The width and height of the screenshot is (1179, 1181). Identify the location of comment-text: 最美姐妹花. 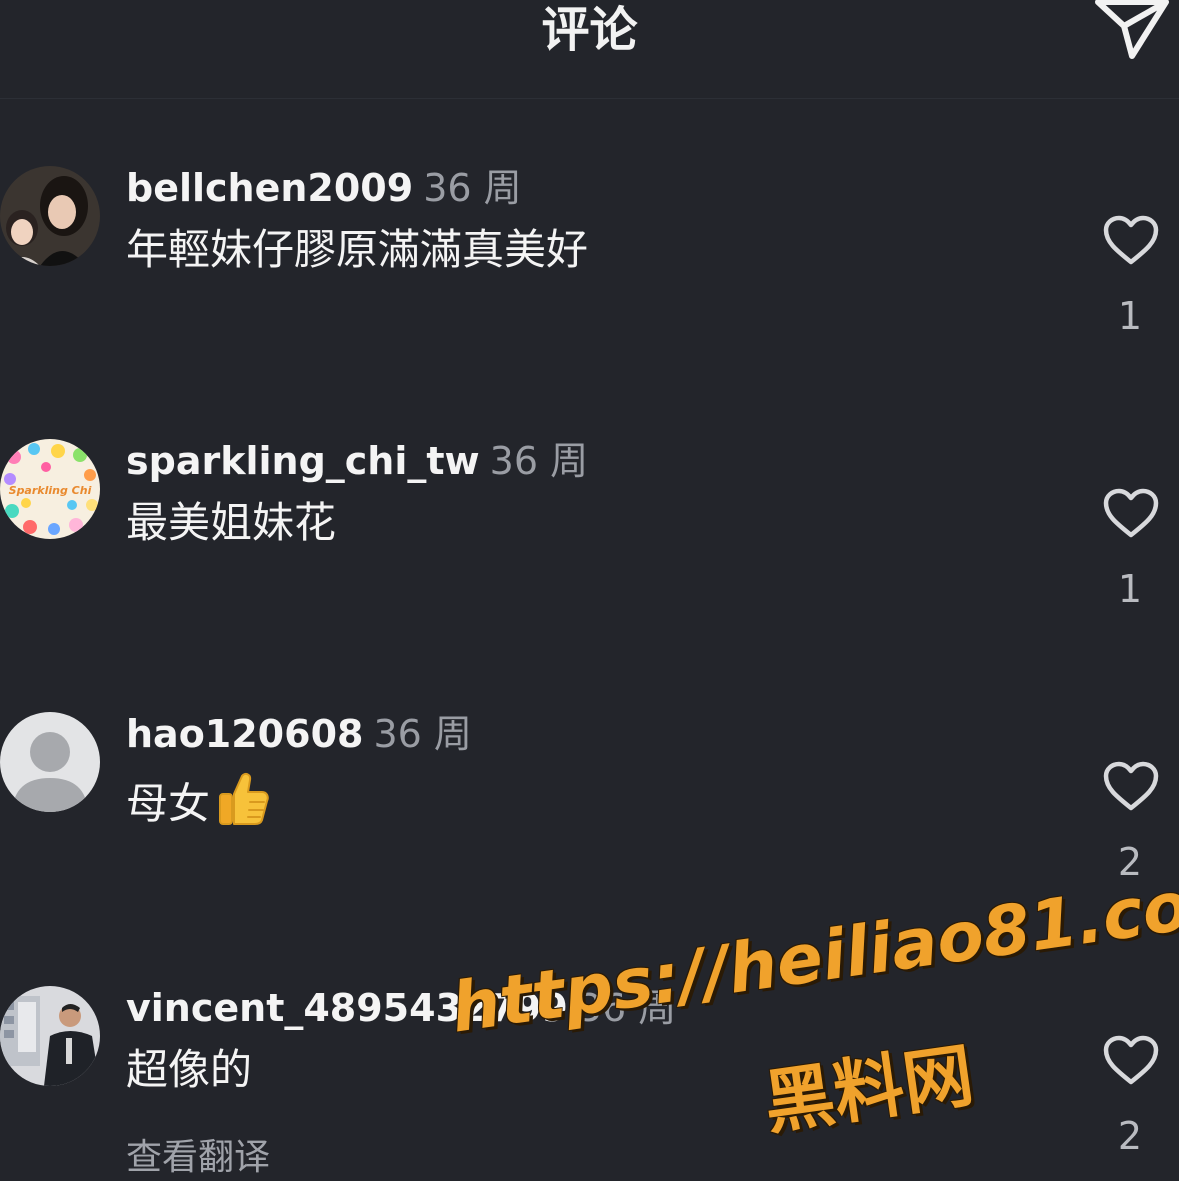
(231, 522).